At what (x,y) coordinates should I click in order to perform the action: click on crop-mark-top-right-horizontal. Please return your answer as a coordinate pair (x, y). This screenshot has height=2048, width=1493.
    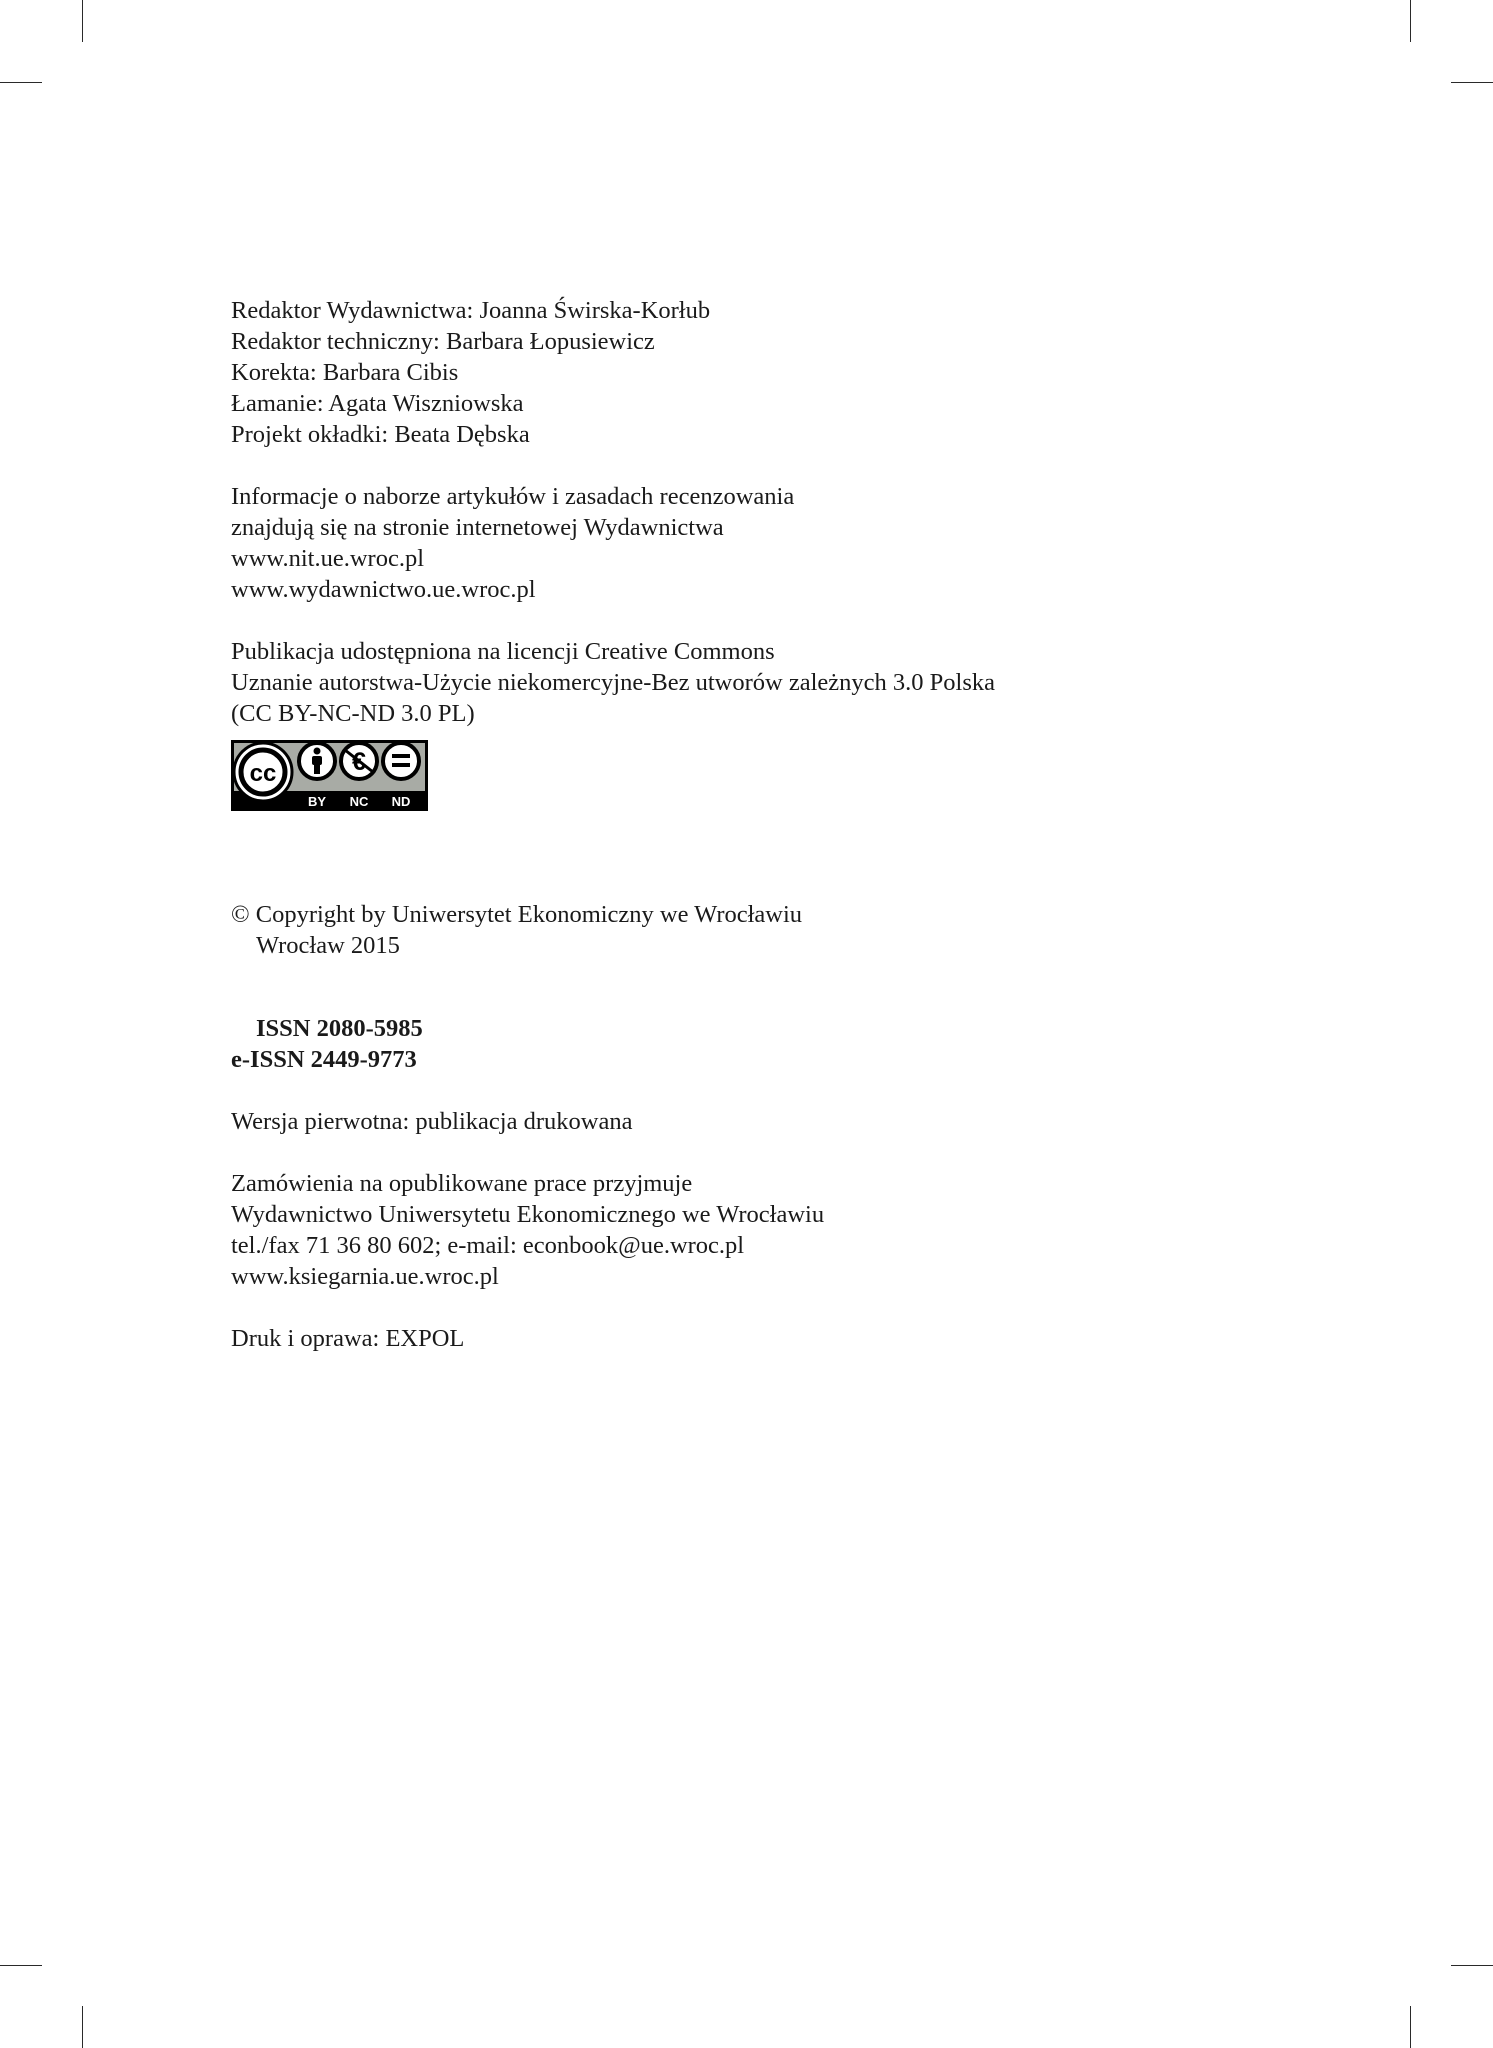
    Looking at the image, I should click on (1472, 82).